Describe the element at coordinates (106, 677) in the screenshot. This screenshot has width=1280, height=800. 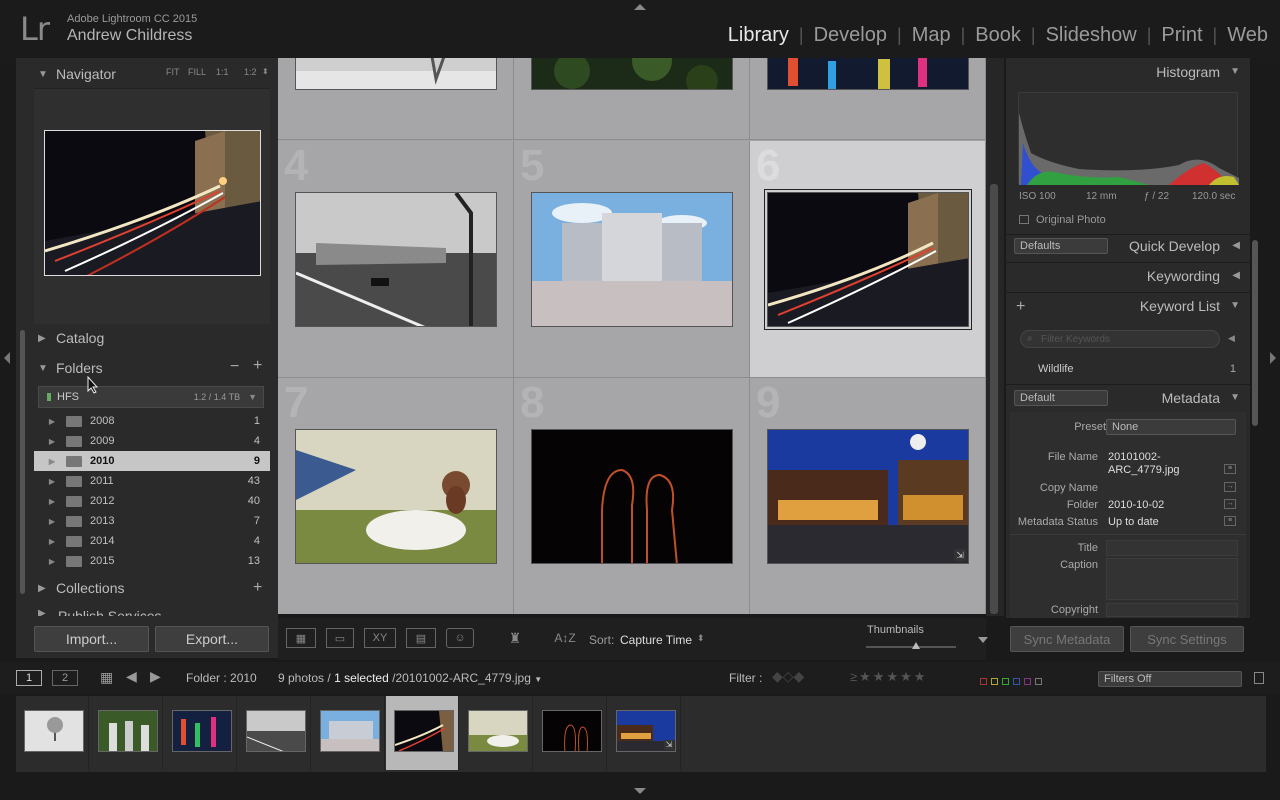
I see `grid-icon: ▦` at that location.